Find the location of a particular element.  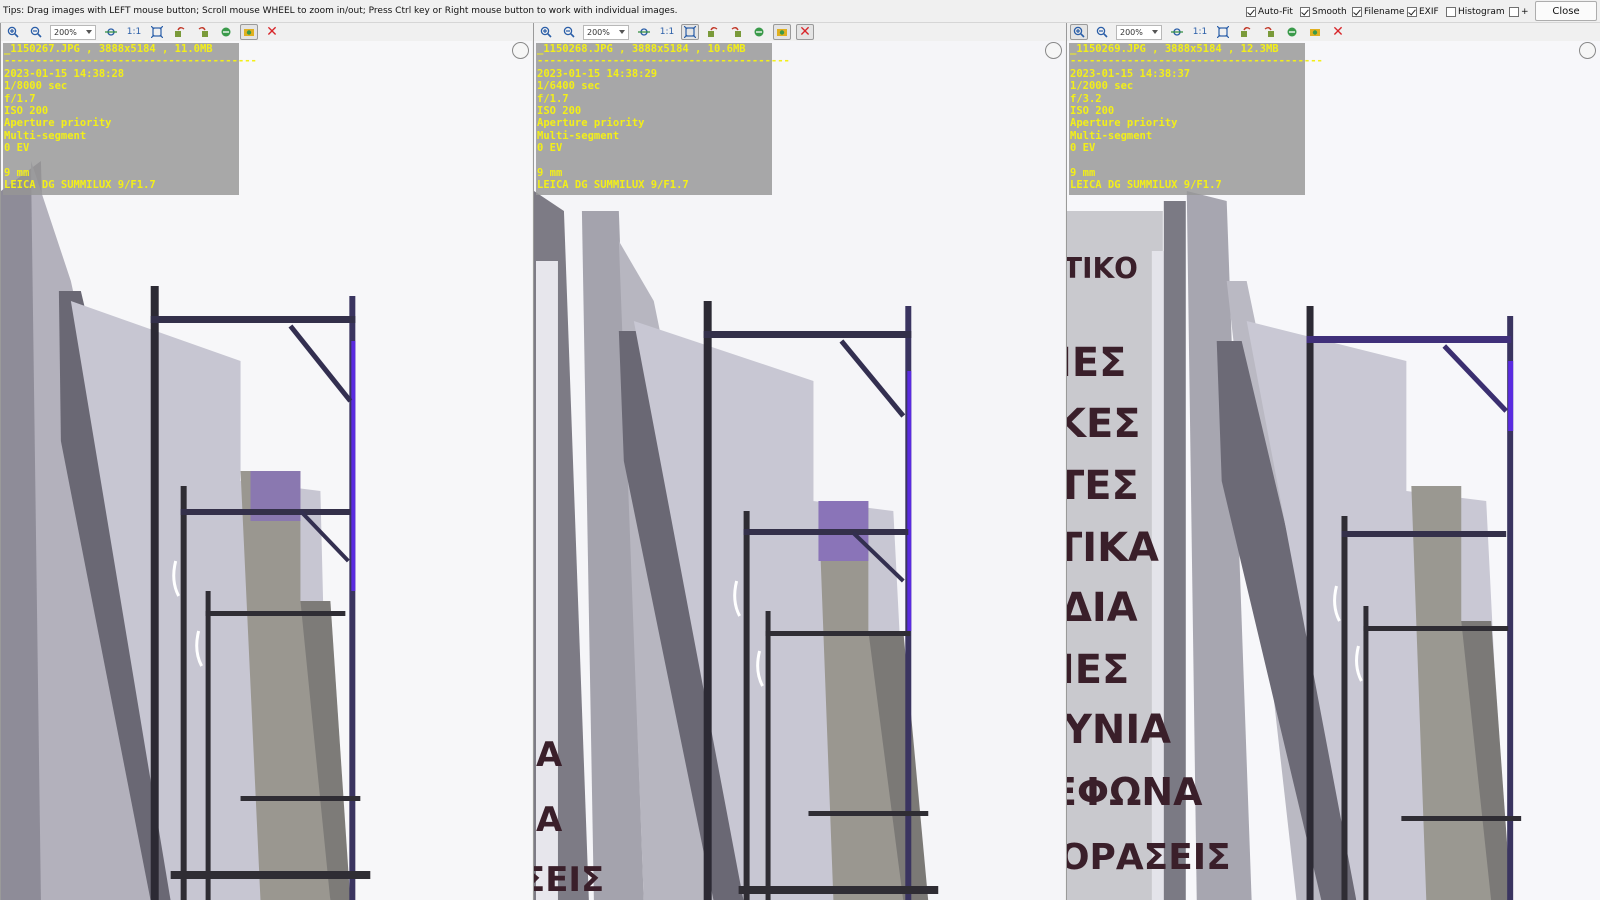

filename-line: _1150269.JPG , 3888x5184 , 12.3MB is located at coordinates (1174, 49).